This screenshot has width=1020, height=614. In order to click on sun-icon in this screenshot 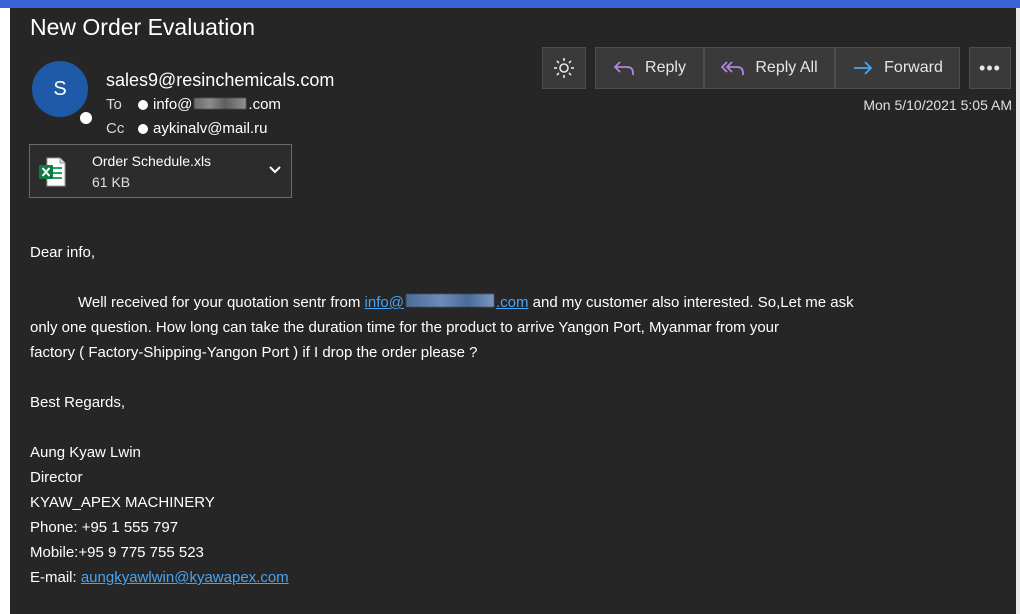, I will do `click(564, 68)`.